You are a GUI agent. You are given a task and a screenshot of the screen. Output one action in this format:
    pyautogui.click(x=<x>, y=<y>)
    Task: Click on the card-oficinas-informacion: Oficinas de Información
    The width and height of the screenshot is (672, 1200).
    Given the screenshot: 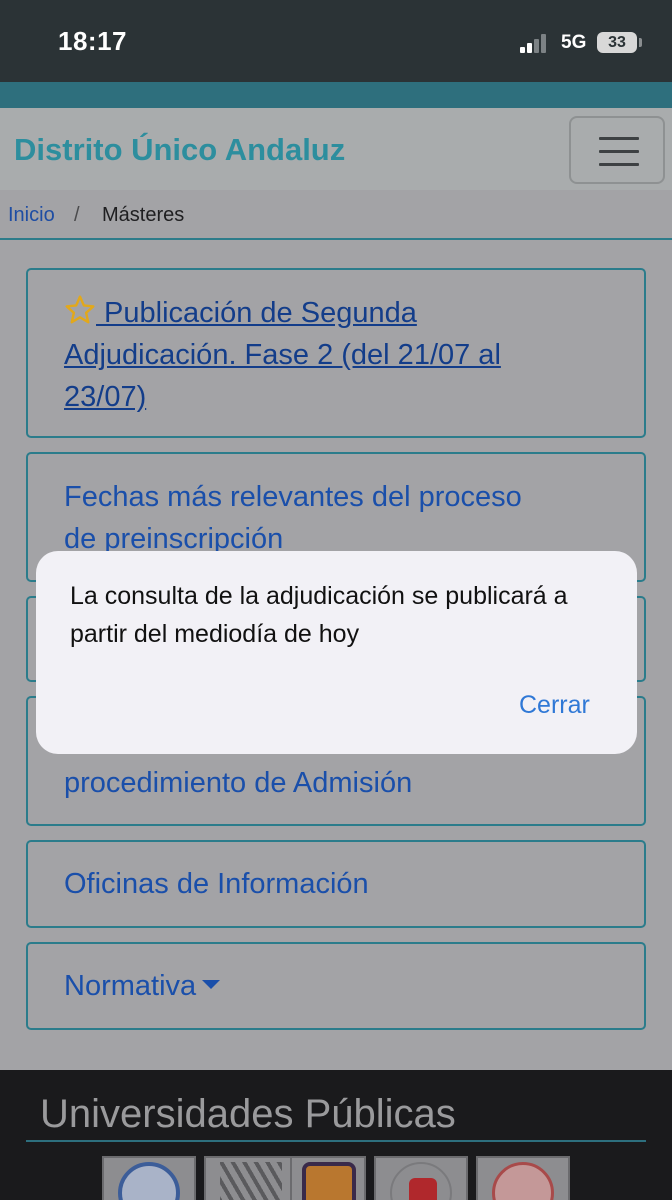 What is the action you would take?
    pyautogui.click(x=336, y=884)
    